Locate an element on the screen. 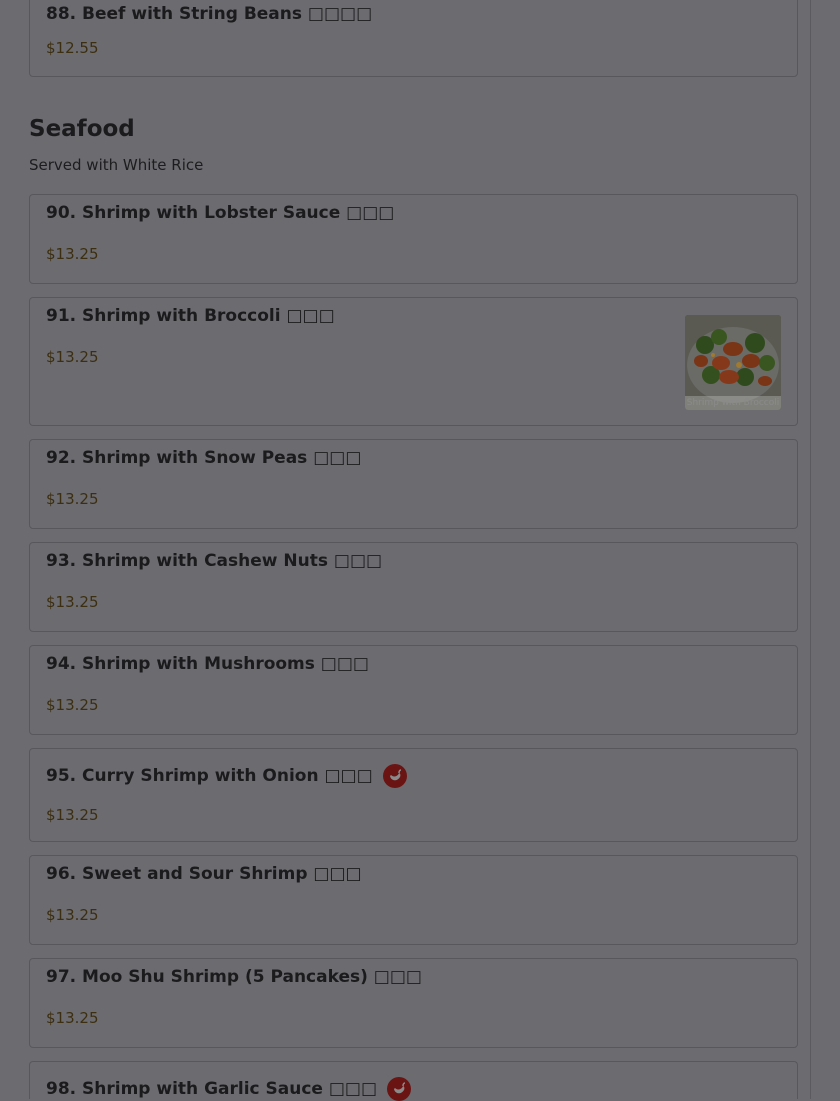 The height and width of the screenshot is (1101, 840). menu-item-price: $12.55 is located at coordinates (72, 48).